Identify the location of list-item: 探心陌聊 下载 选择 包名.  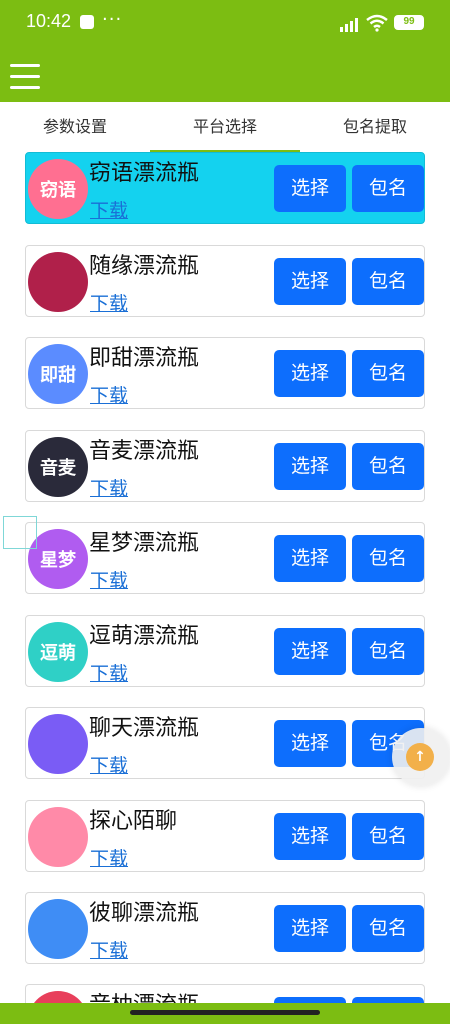
(225, 836).